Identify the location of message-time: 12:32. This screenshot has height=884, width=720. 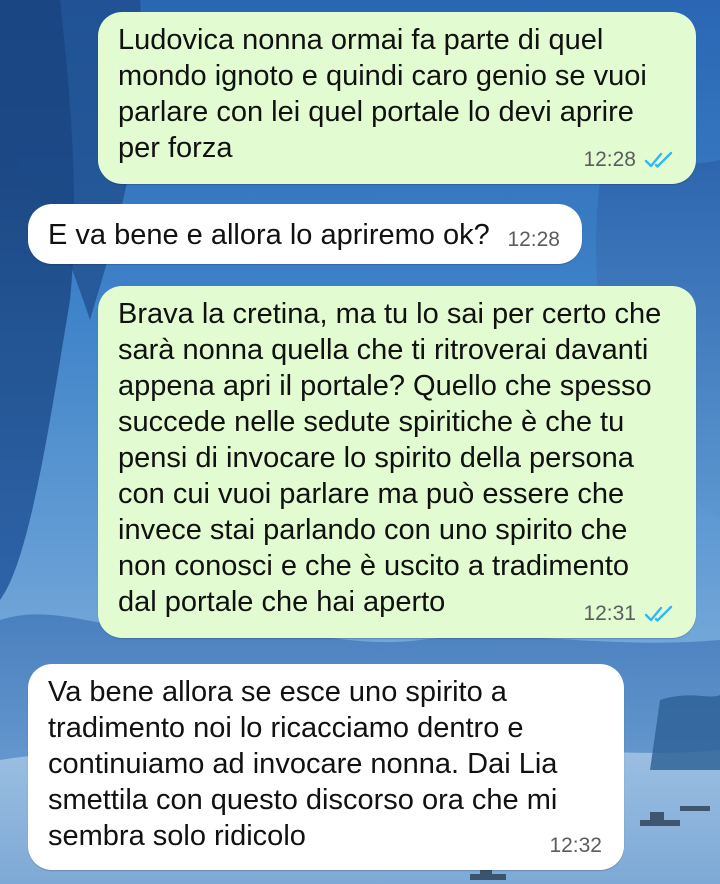
(575, 845).